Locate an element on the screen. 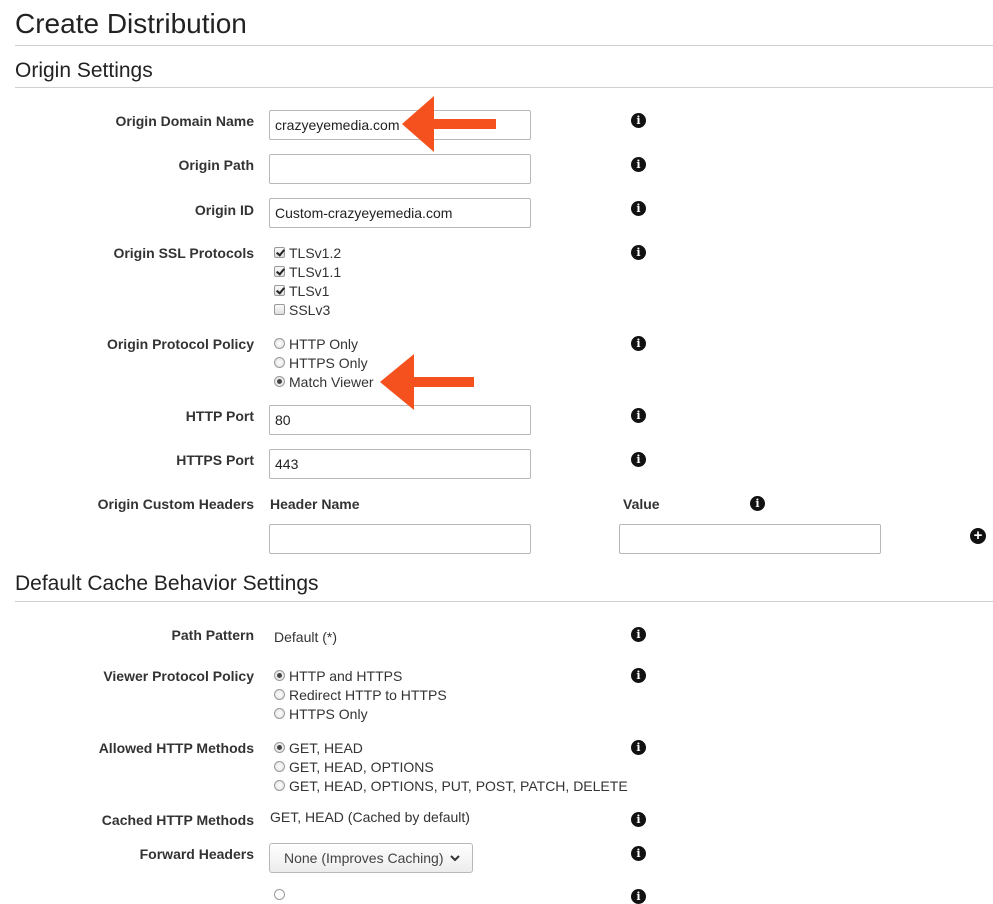  origin-id-label: Origin ID is located at coordinates (224, 210).